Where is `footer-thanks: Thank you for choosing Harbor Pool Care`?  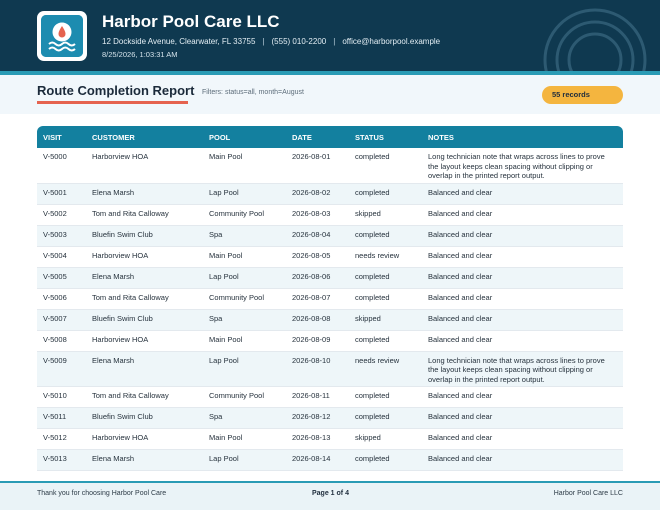
footer-thanks: Thank you for choosing Harbor Pool Care is located at coordinates (102, 493).